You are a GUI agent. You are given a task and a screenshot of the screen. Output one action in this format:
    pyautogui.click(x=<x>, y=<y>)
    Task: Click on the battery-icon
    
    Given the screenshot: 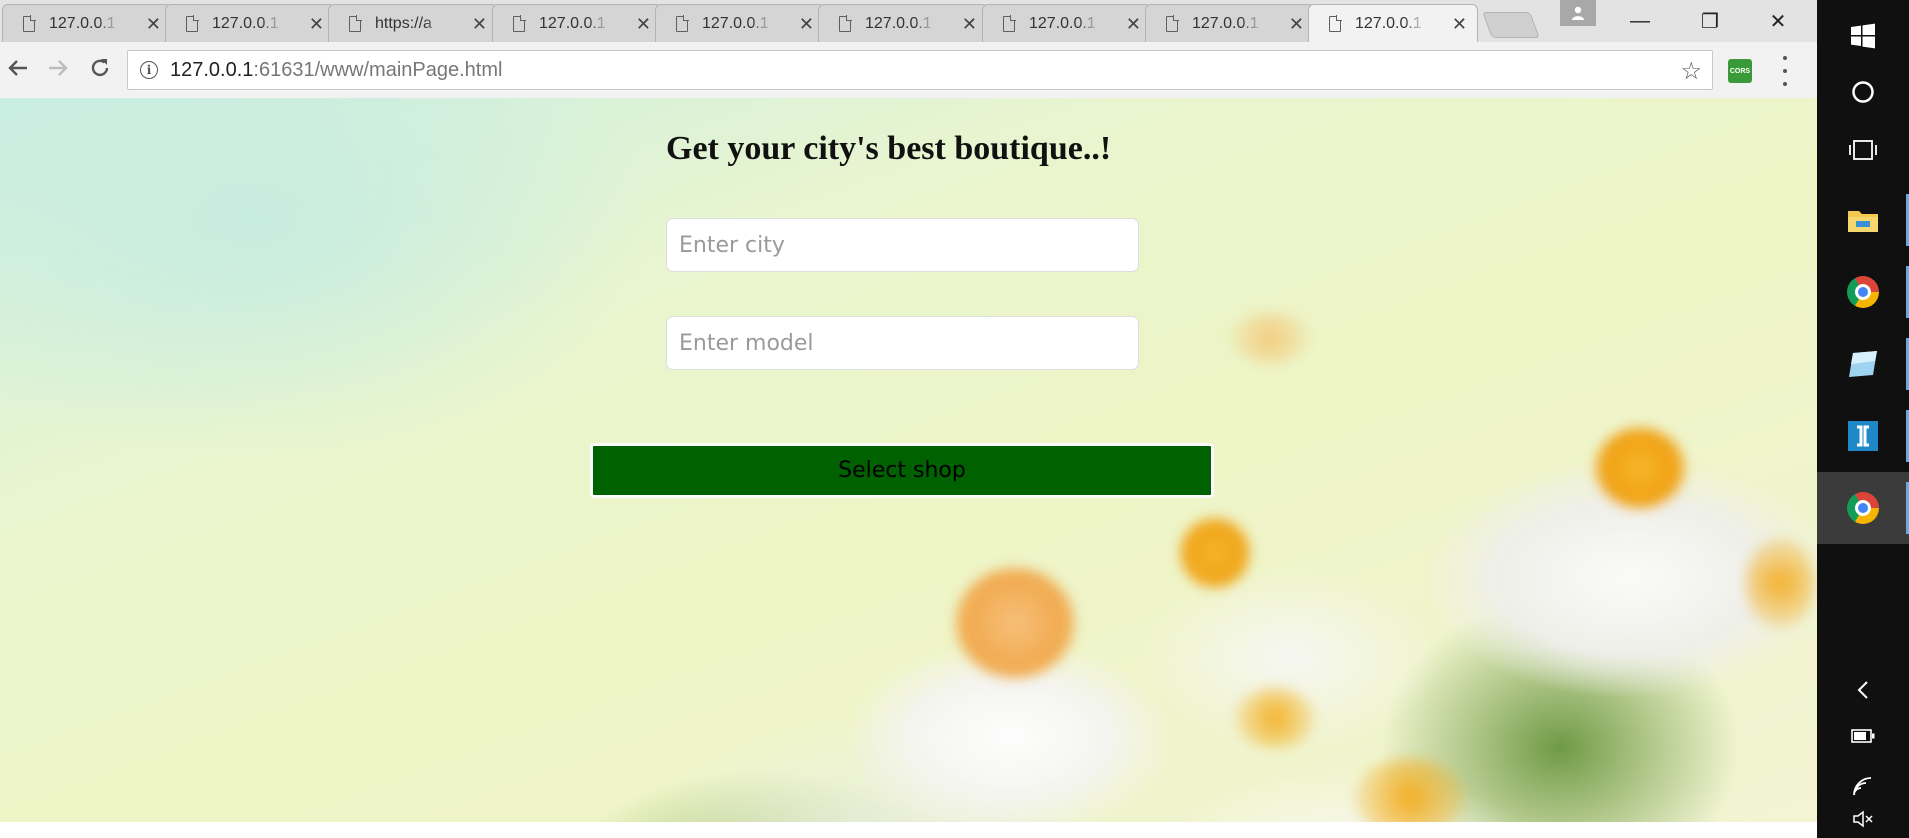 What is the action you would take?
    pyautogui.click(x=1863, y=736)
    